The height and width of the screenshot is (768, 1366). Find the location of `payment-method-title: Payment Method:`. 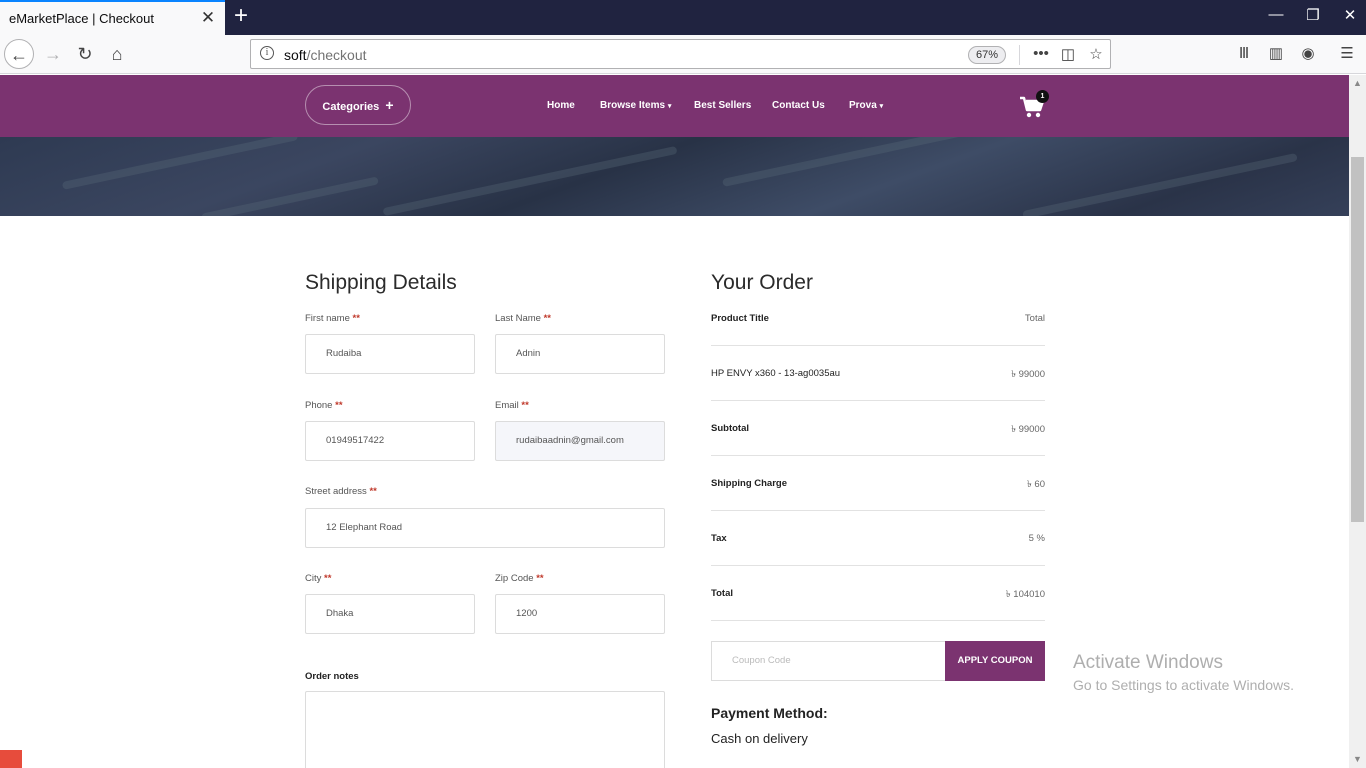

payment-method-title: Payment Method: is located at coordinates (769, 713).